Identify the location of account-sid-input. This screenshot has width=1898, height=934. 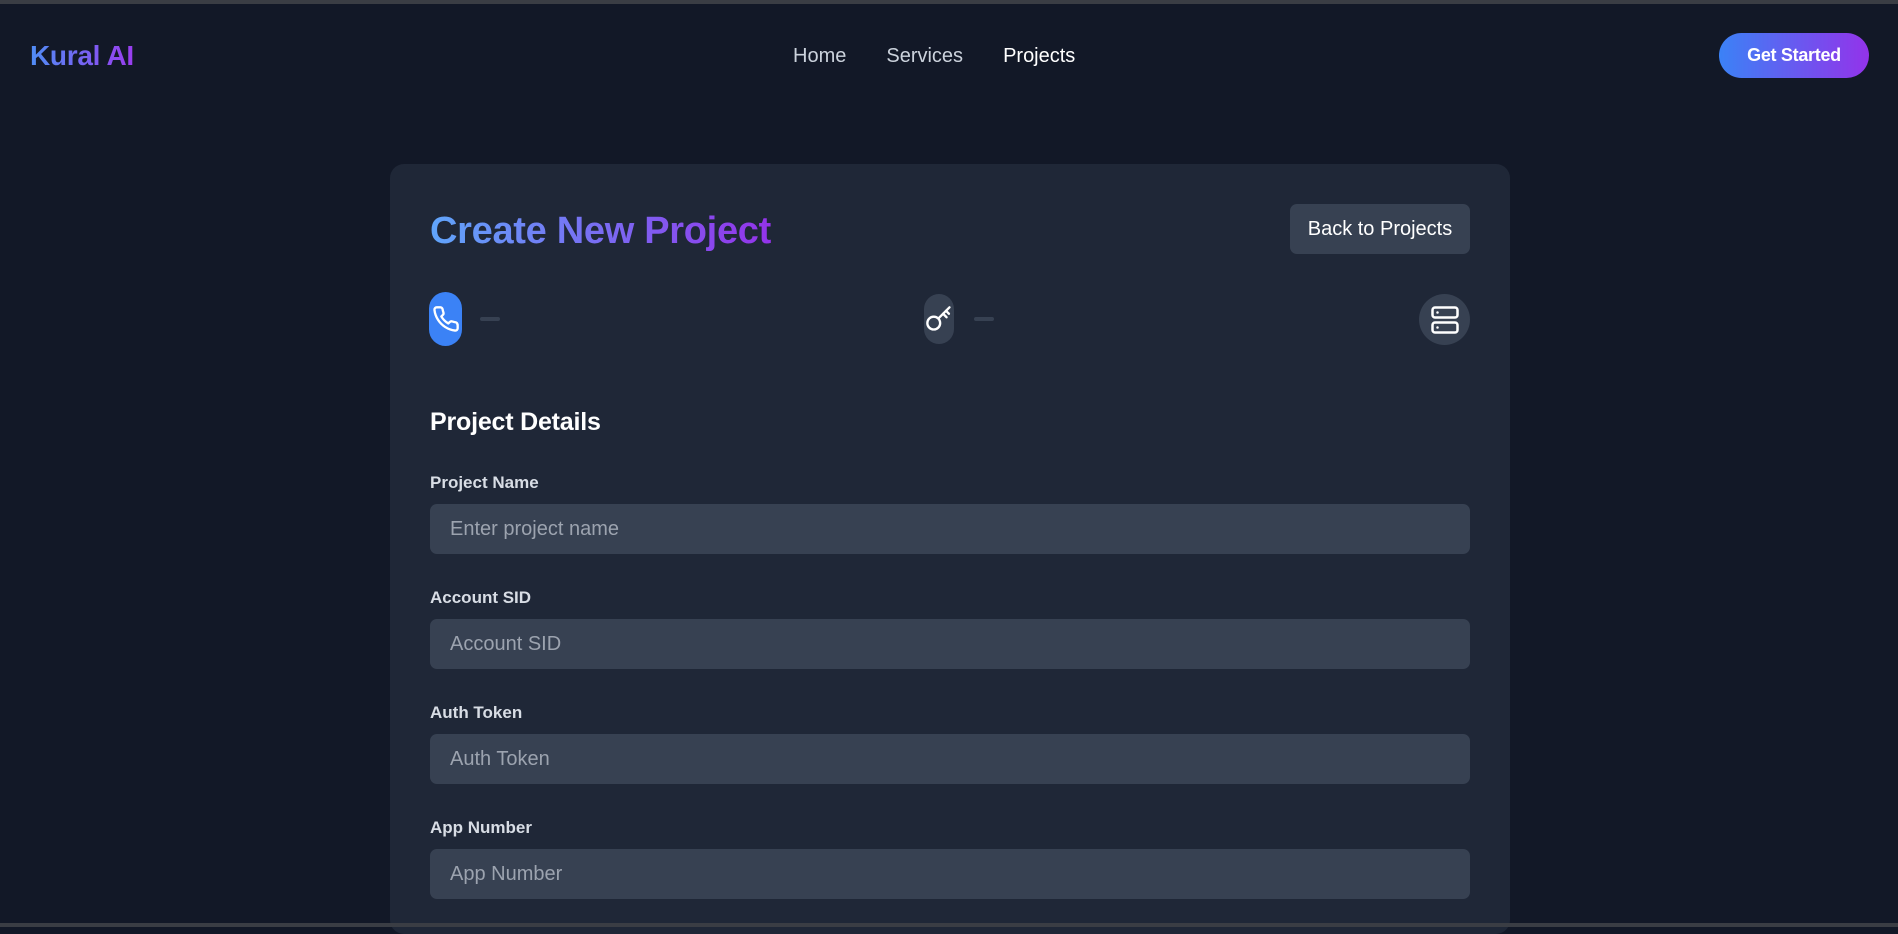
(950, 644).